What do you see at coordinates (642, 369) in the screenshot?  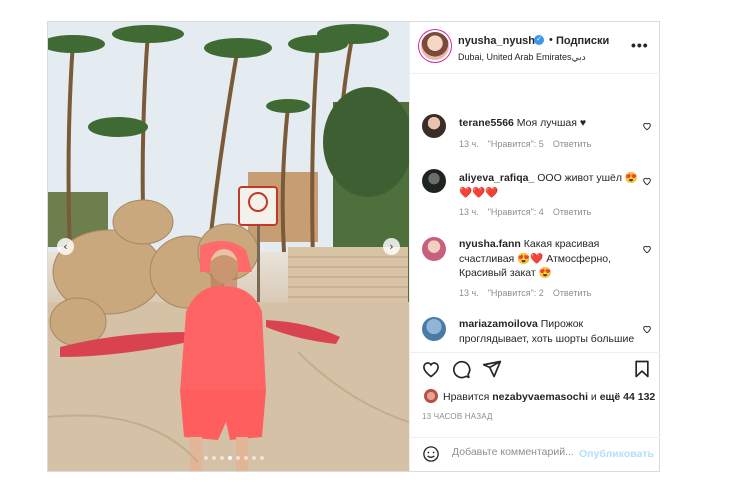 I see `save-bookmark-icon` at bounding box center [642, 369].